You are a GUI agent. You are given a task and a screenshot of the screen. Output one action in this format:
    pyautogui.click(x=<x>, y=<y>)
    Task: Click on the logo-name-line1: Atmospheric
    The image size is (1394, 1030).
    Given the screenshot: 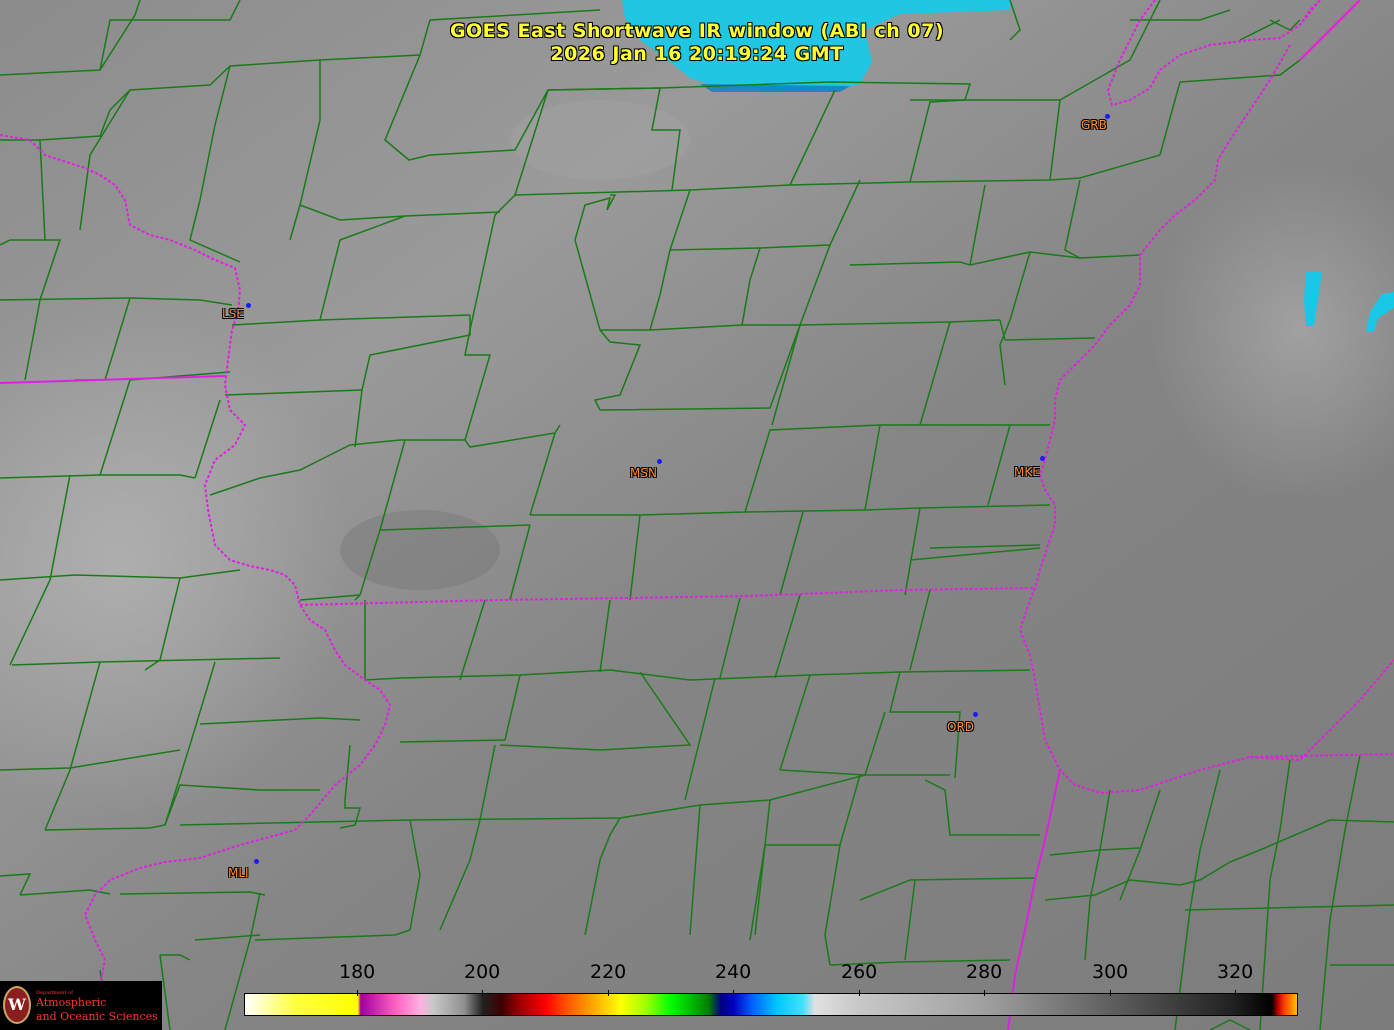 What is the action you would take?
    pyautogui.click(x=71, y=1002)
    